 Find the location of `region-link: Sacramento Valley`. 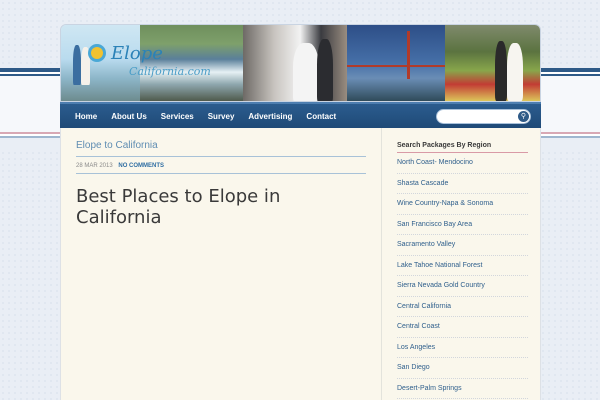

region-link: Sacramento Valley is located at coordinates (462, 245).